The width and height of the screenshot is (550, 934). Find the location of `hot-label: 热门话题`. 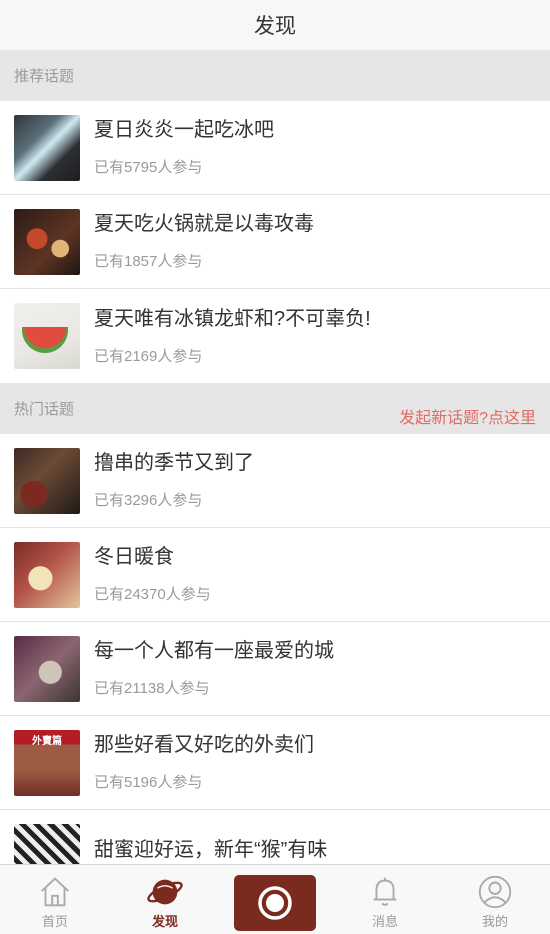

hot-label: 热门话题 is located at coordinates (44, 409).